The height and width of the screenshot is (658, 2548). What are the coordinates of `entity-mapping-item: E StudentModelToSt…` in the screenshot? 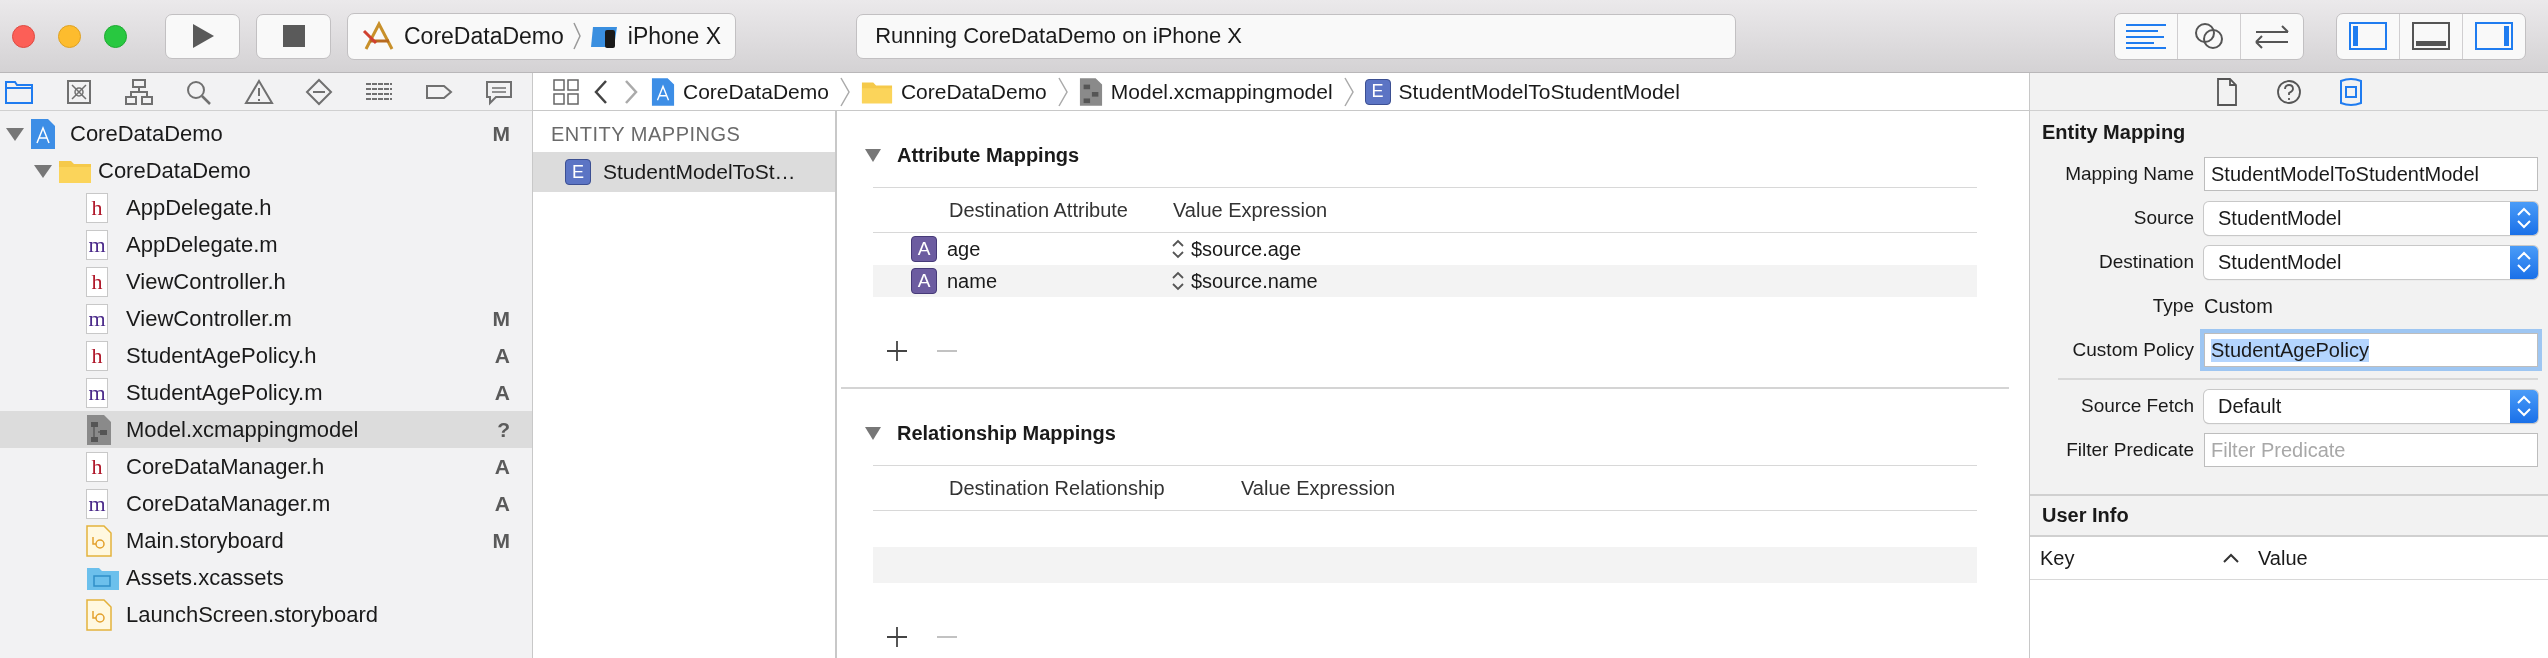 It's located at (684, 172).